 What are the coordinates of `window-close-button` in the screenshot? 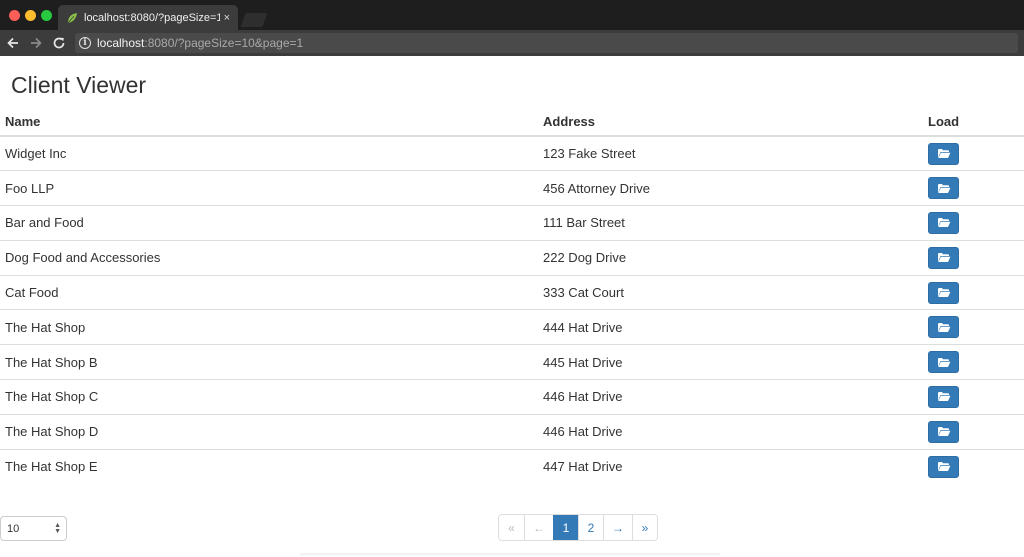 It's located at (14, 15).